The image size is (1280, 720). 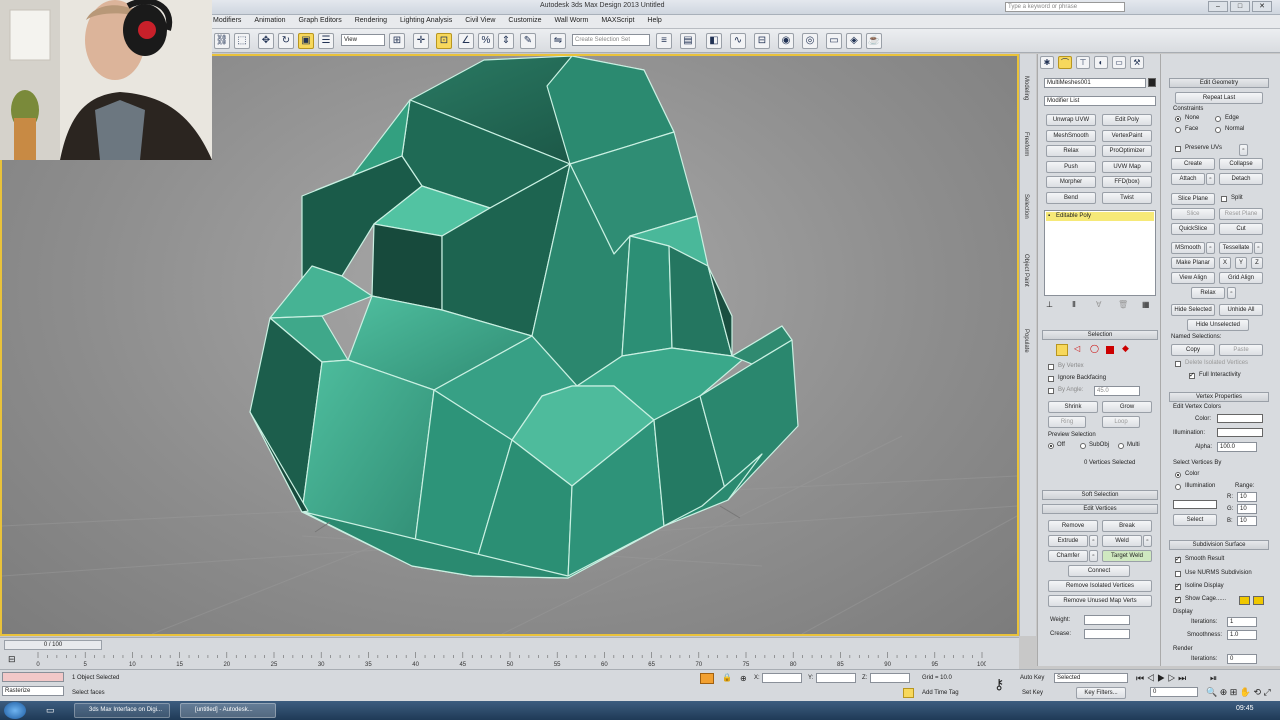 What do you see at coordinates (1095, 83) in the screenshot?
I see `object-name-field: MultiMeshes001` at bounding box center [1095, 83].